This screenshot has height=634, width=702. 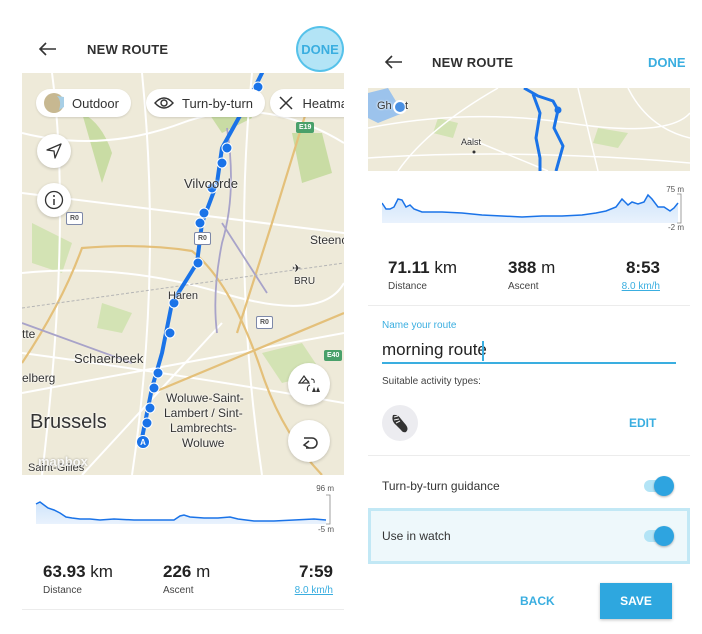 I want to click on locate-button, so click(x=54, y=151).